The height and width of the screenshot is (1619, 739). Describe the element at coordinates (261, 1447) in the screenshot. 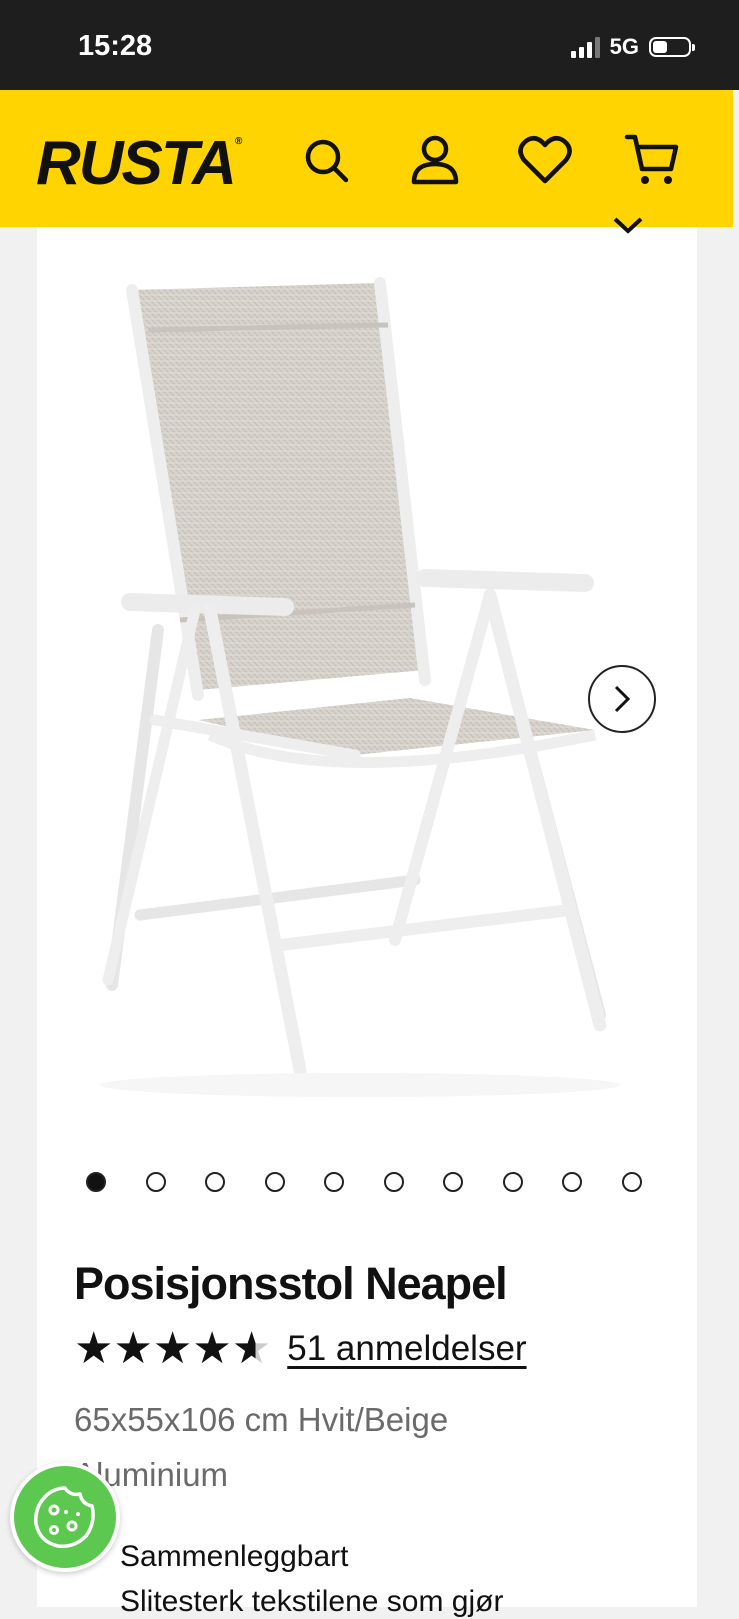

I see `product-description: 65x55x106 cm Hvit/Beige Aluminium` at that location.